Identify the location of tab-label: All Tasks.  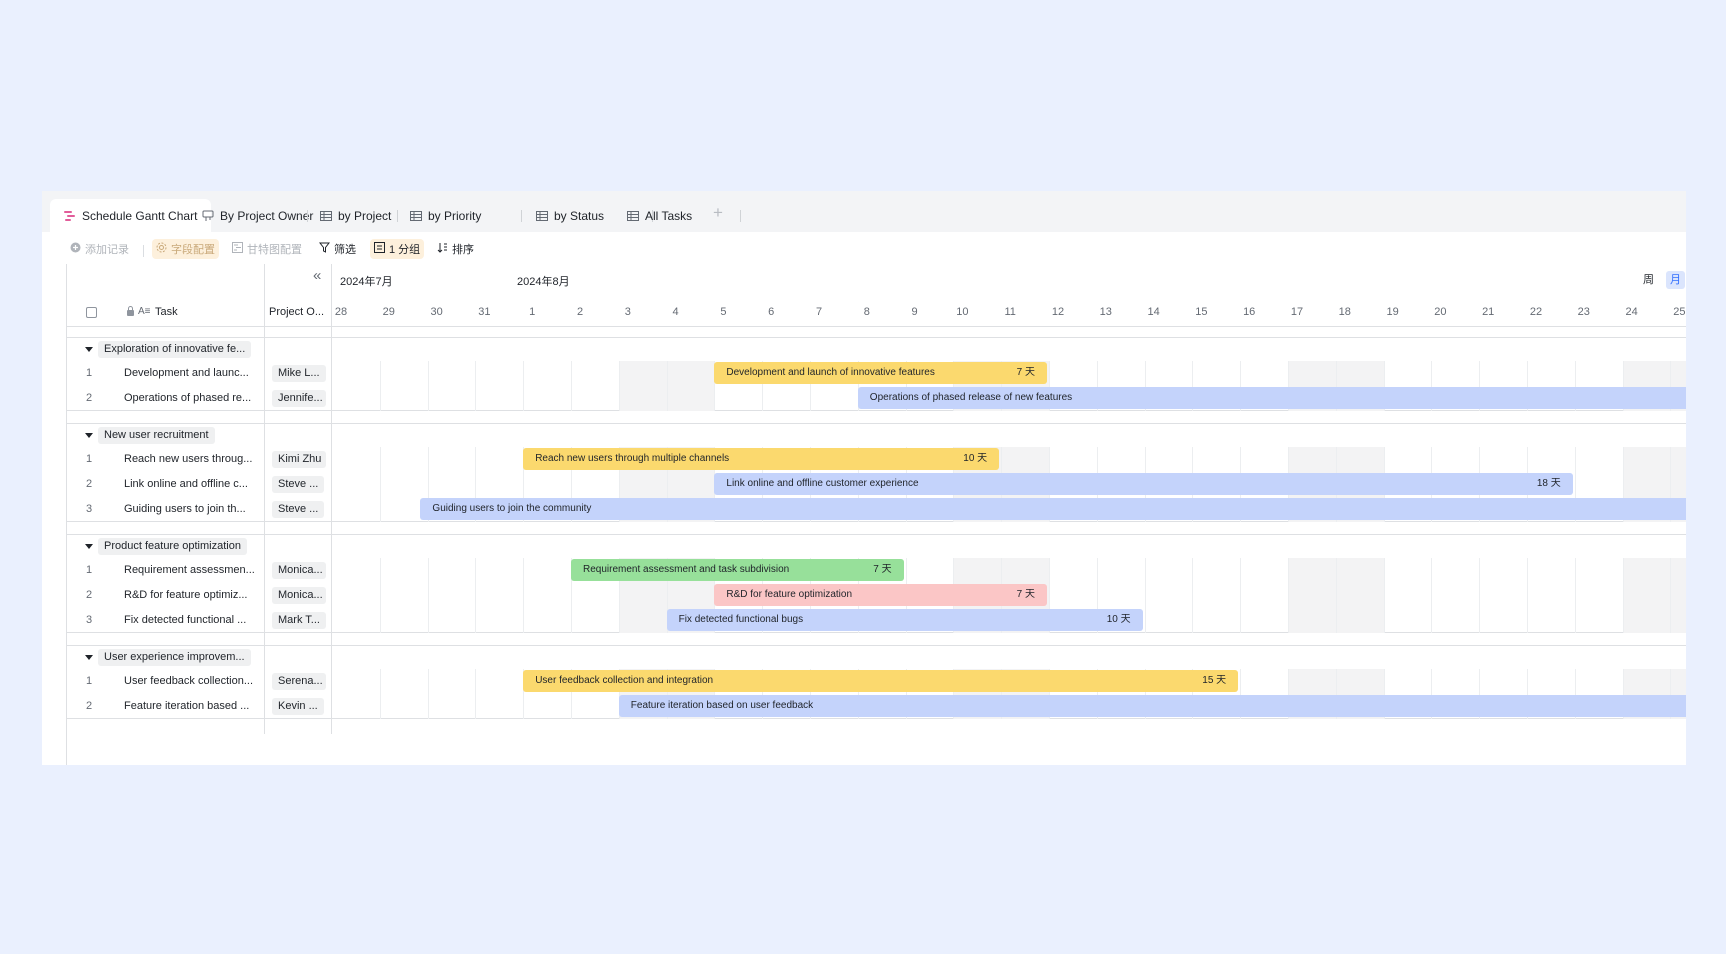
(669, 215).